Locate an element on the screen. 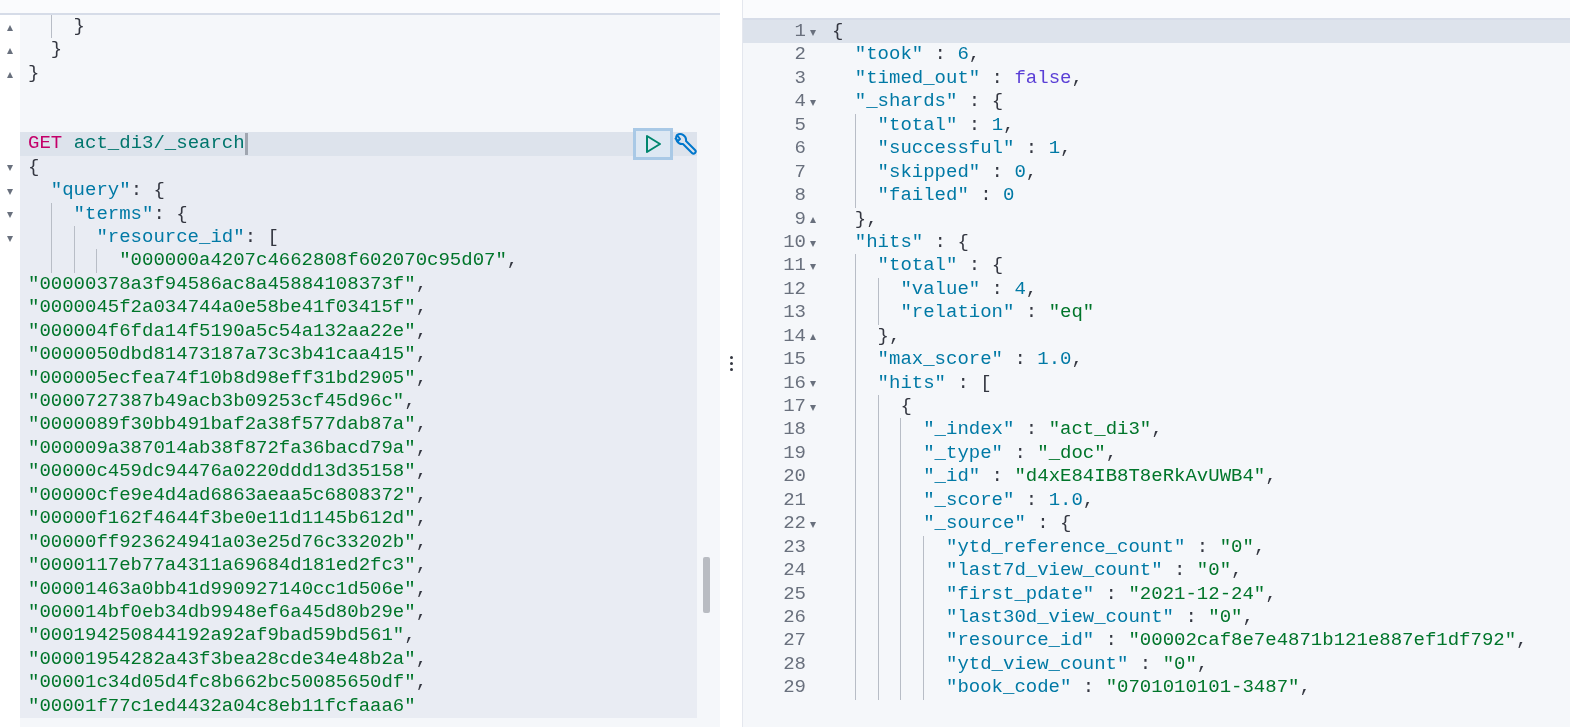  code-line: "hits" : [ is located at coordinates (1198, 383).